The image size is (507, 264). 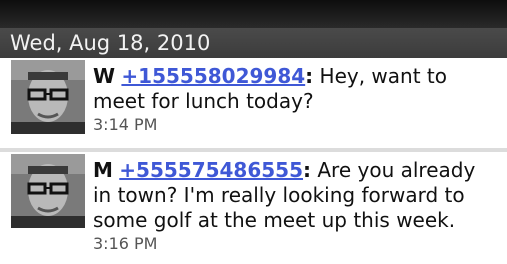 What do you see at coordinates (211, 170) in the screenshot?
I see `phone-number-link: +555575486555` at bounding box center [211, 170].